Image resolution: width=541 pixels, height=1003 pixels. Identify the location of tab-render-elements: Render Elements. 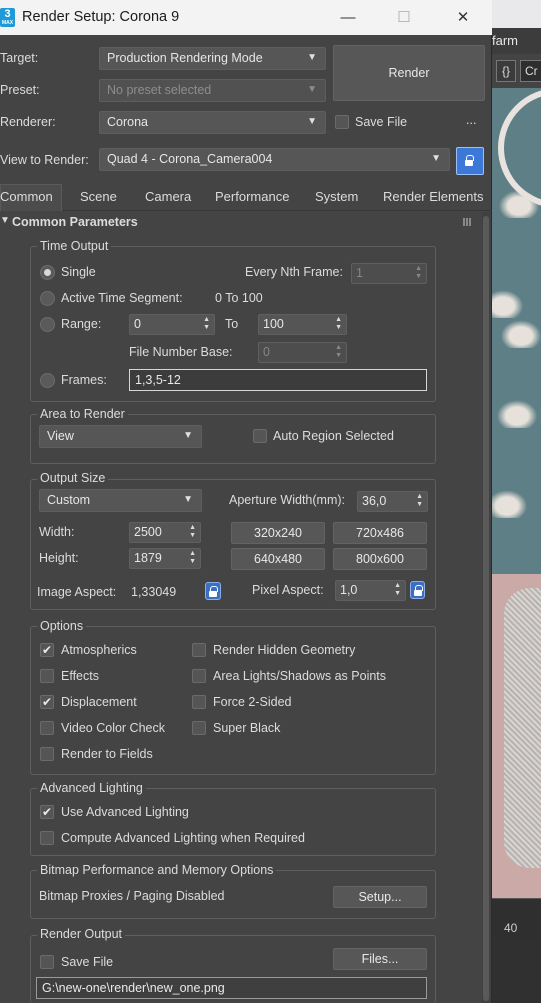
(433, 197).